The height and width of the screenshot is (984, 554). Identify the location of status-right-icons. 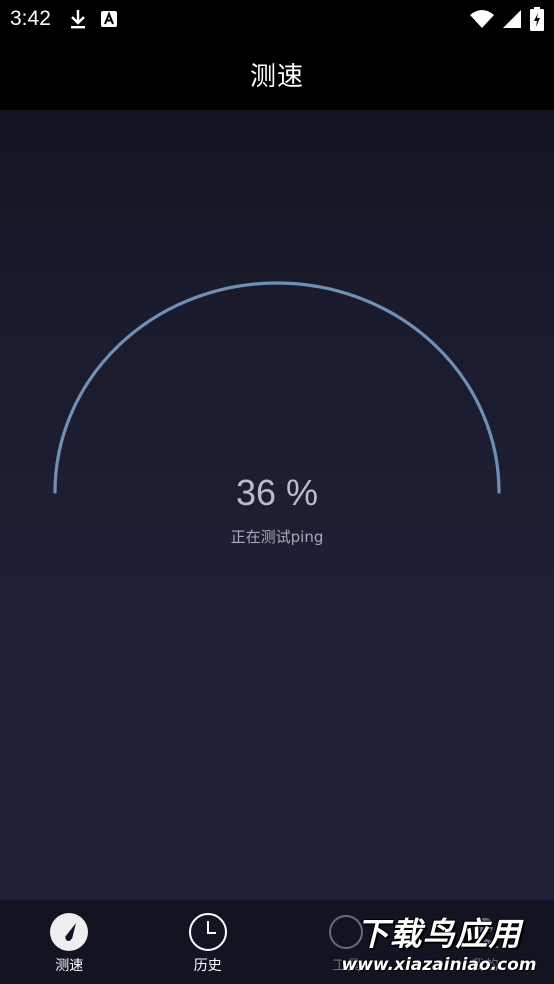
(507, 19).